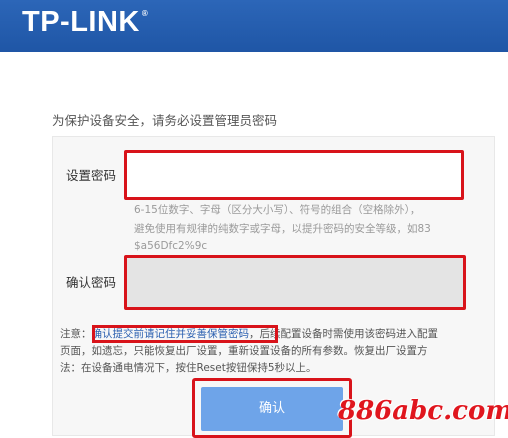 This screenshot has width=508, height=438. Describe the element at coordinates (282, 229) in the screenshot. I see `password-hint-line: 避免使用有规律的纯数字或字母，以提升密码的安全等级，如83` at that location.